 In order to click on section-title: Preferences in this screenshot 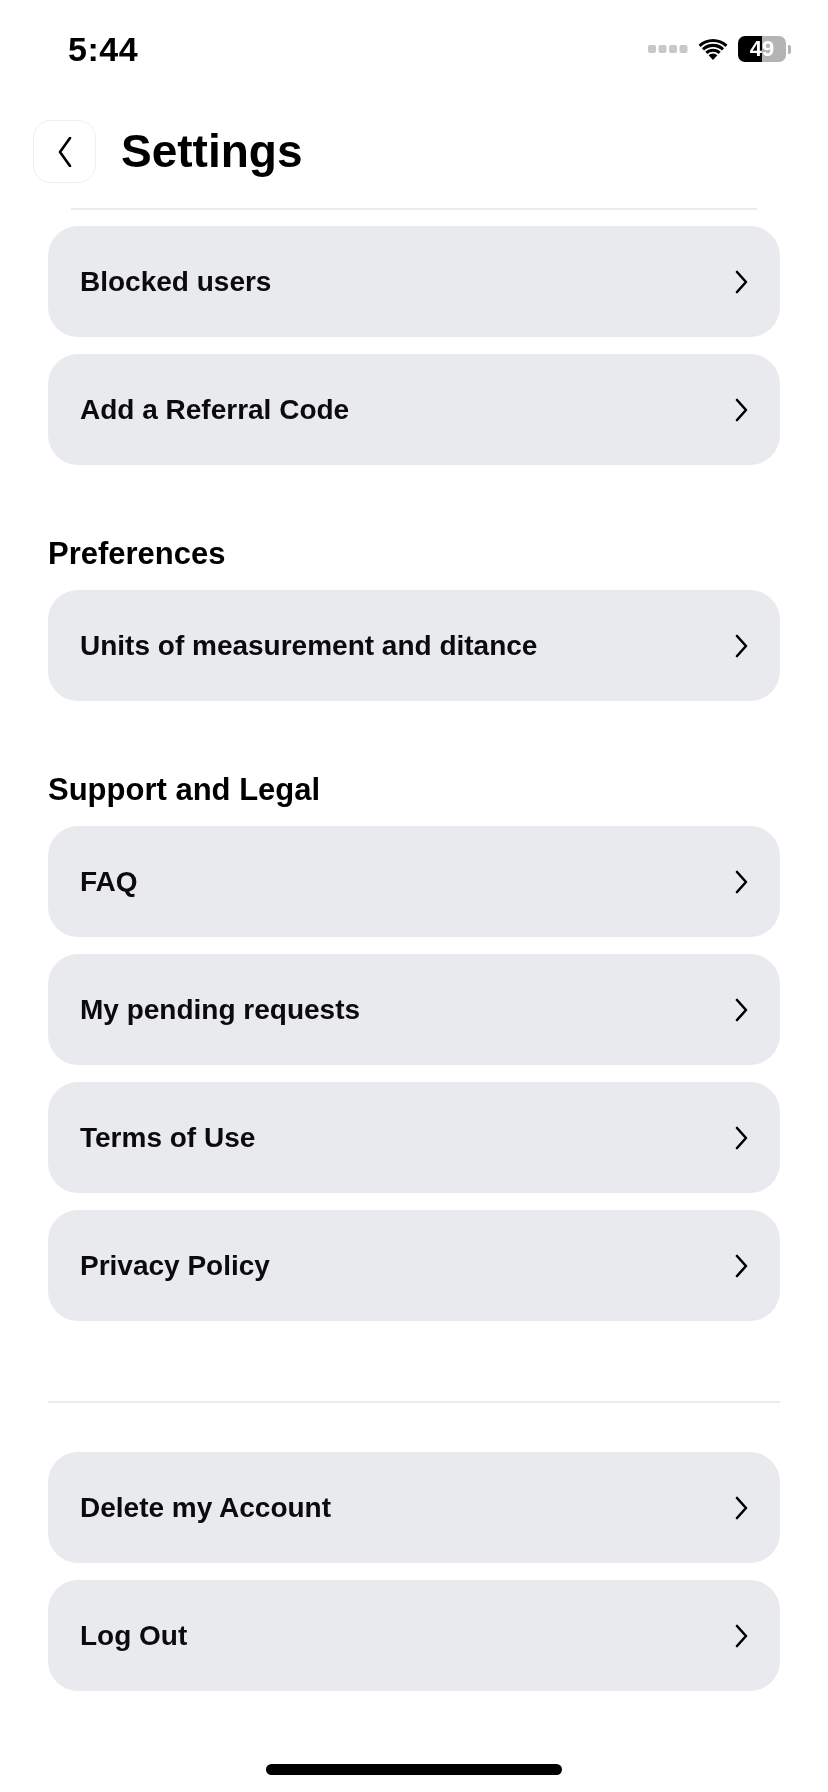, I will do `click(137, 553)`.